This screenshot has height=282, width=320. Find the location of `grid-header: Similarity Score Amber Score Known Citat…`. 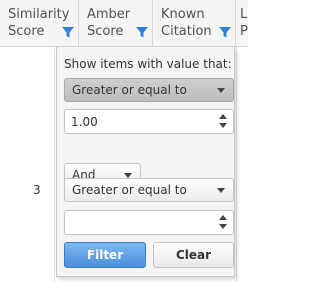

grid-header: Similarity Score Amber Score Known Citat… is located at coordinates (124, 23).